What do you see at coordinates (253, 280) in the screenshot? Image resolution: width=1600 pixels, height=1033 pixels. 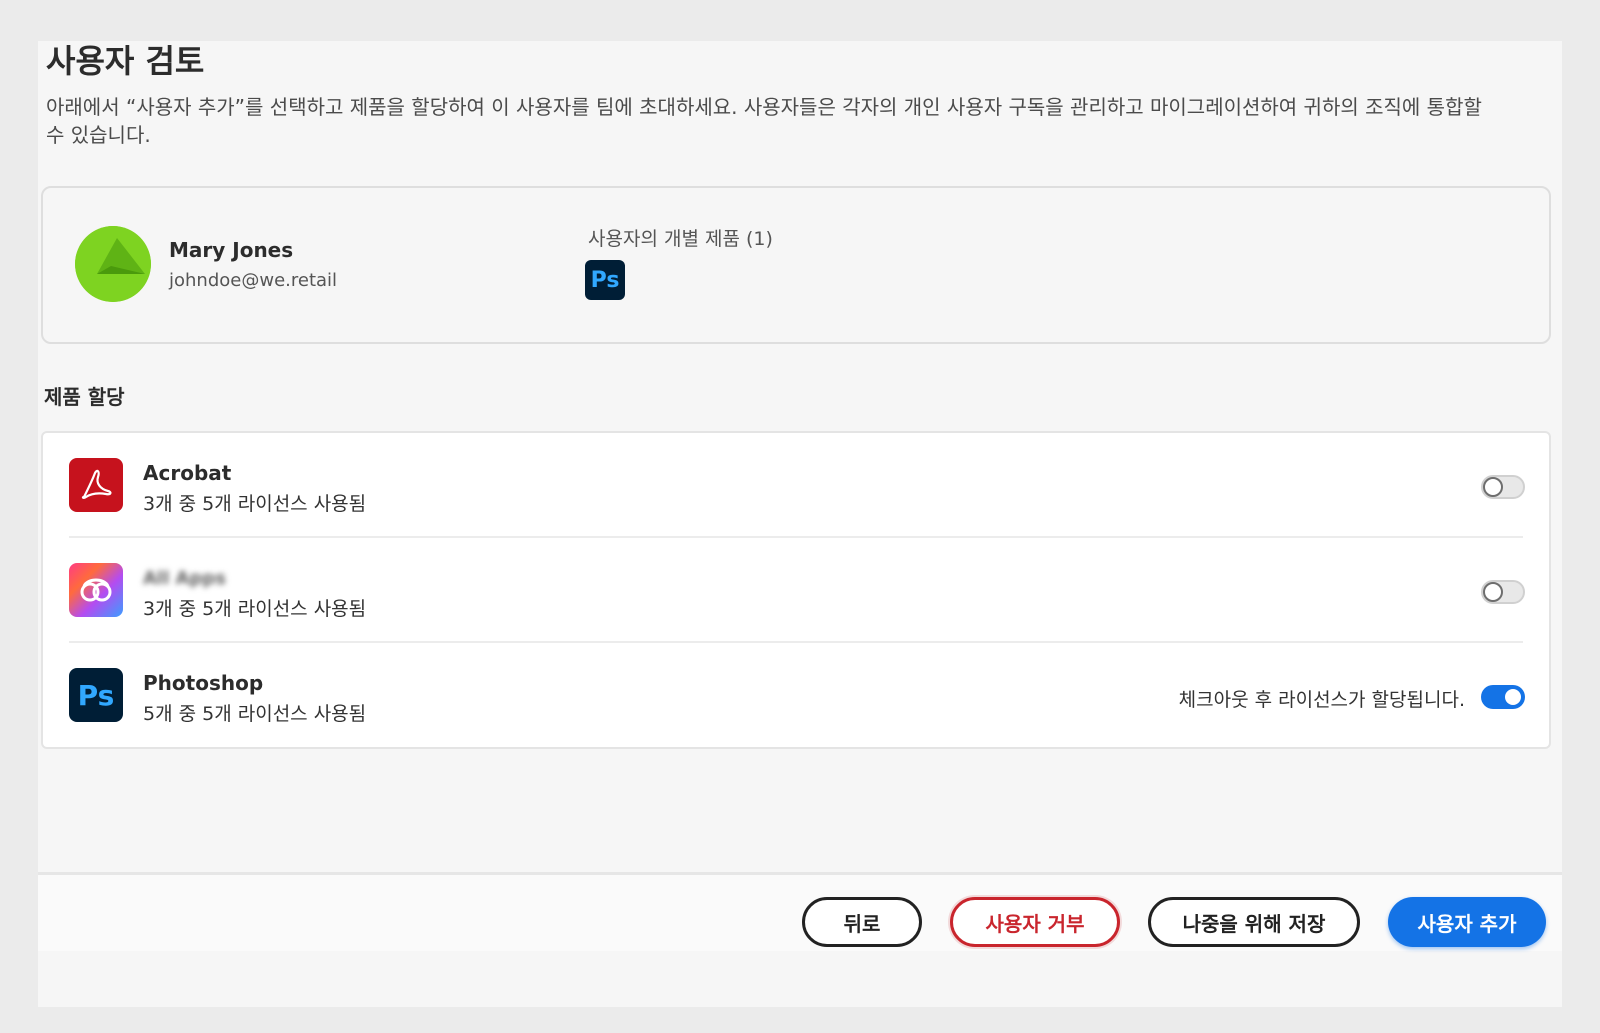 I see `user-email: johndoe@we.retail` at bounding box center [253, 280].